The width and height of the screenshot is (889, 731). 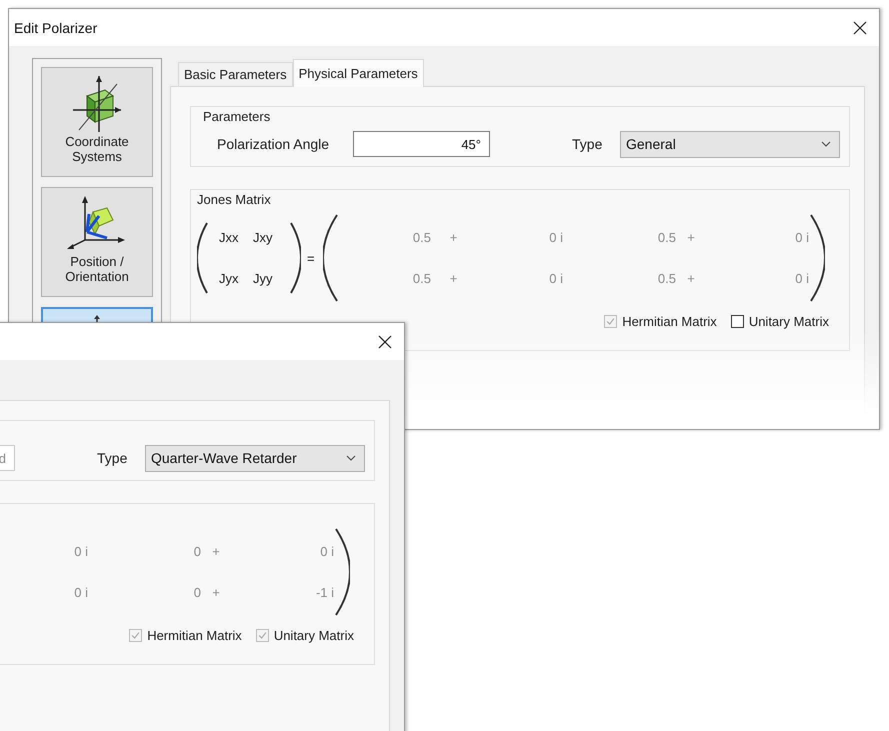 What do you see at coordinates (263, 278) in the screenshot?
I see `matrix-symbol: Jyy` at bounding box center [263, 278].